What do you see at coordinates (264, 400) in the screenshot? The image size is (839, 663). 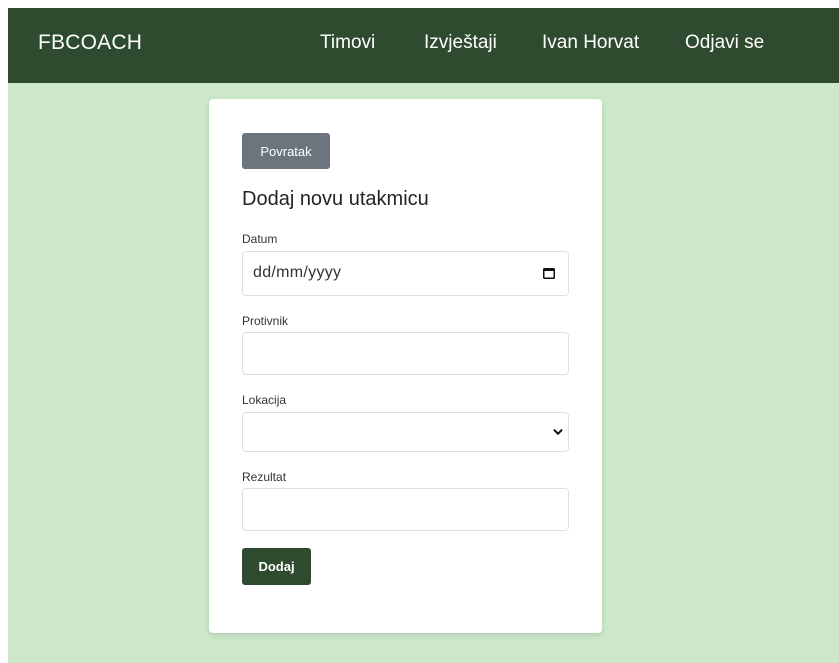 I see `lokacija-label: Lokacija` at bounding box center [264, 400].